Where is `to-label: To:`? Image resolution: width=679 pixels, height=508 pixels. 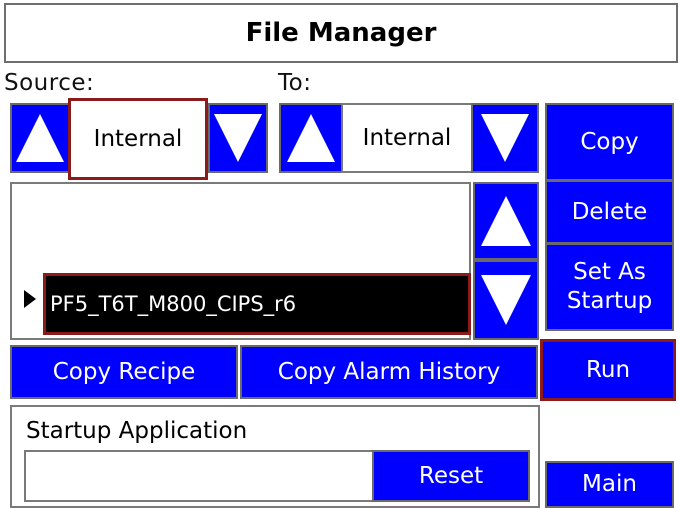 to-label: To: is located at coordinates (295, 83).